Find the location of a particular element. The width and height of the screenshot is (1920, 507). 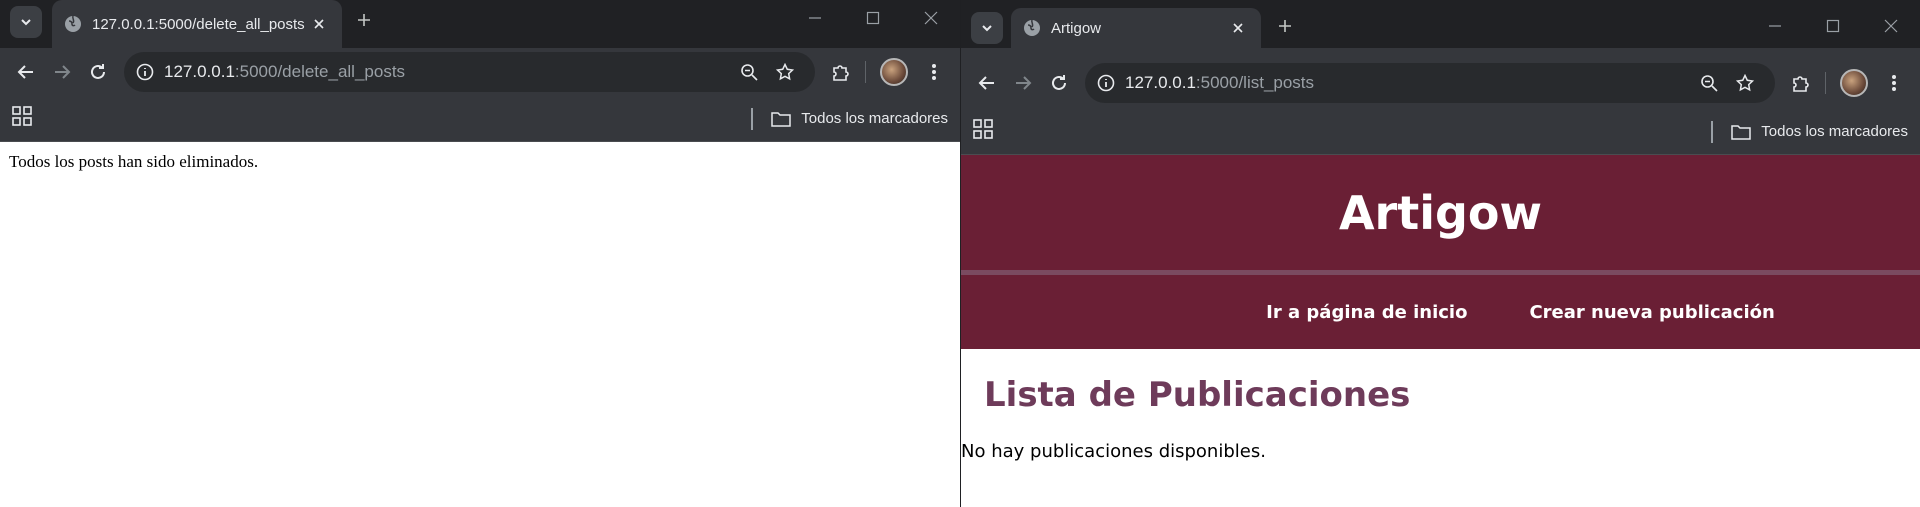

toolbar: 127.0.0.1:5000/delete_all_posts is located at coordinates (480, 72).